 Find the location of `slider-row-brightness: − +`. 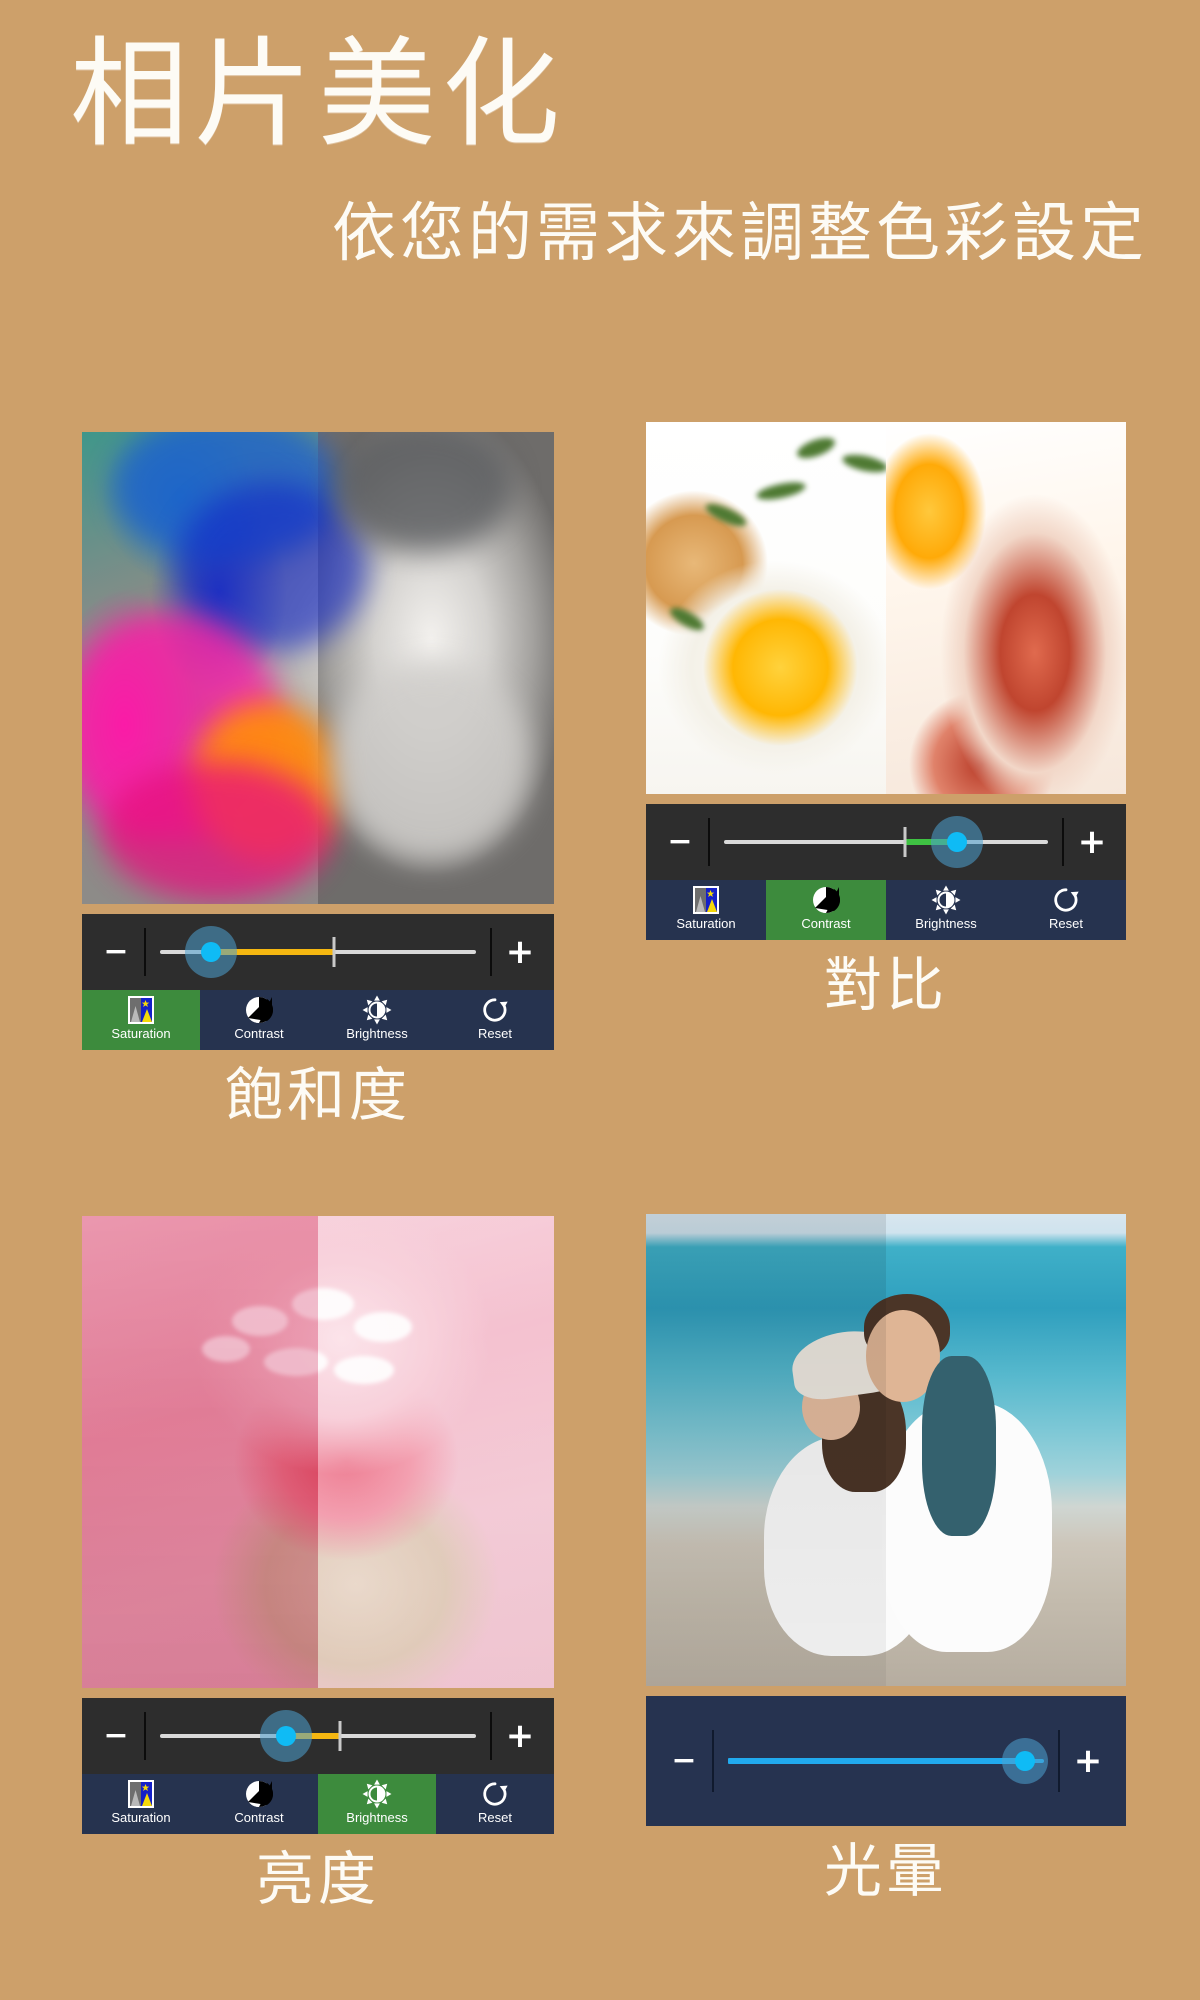

slider-row-brightness: − + is located at coordinates (318, 1736).